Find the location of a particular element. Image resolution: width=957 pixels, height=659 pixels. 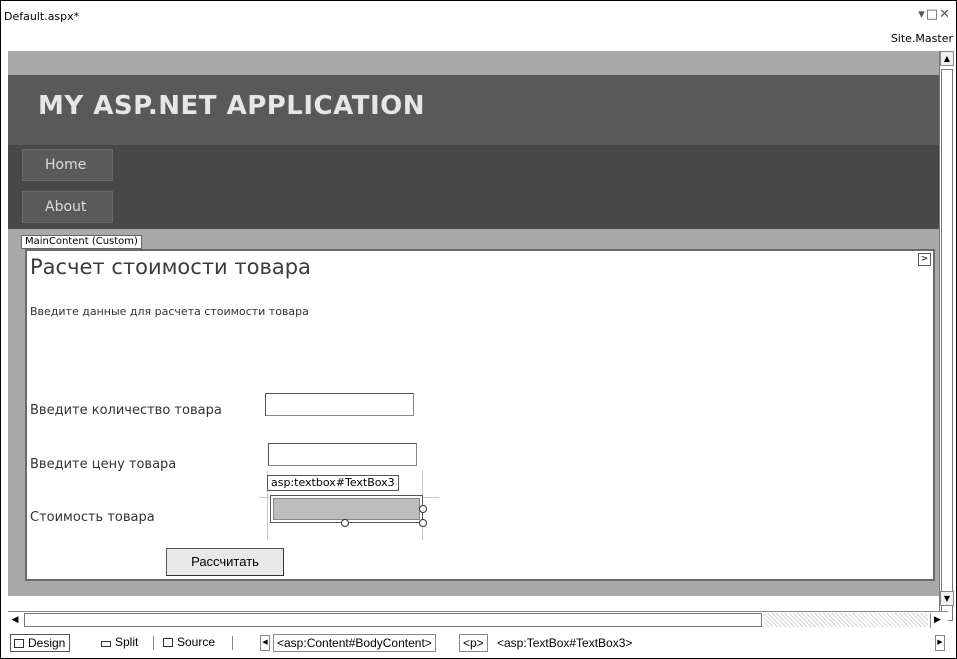

window-controls: ▾□✕ is located at coordinates (934, 14).